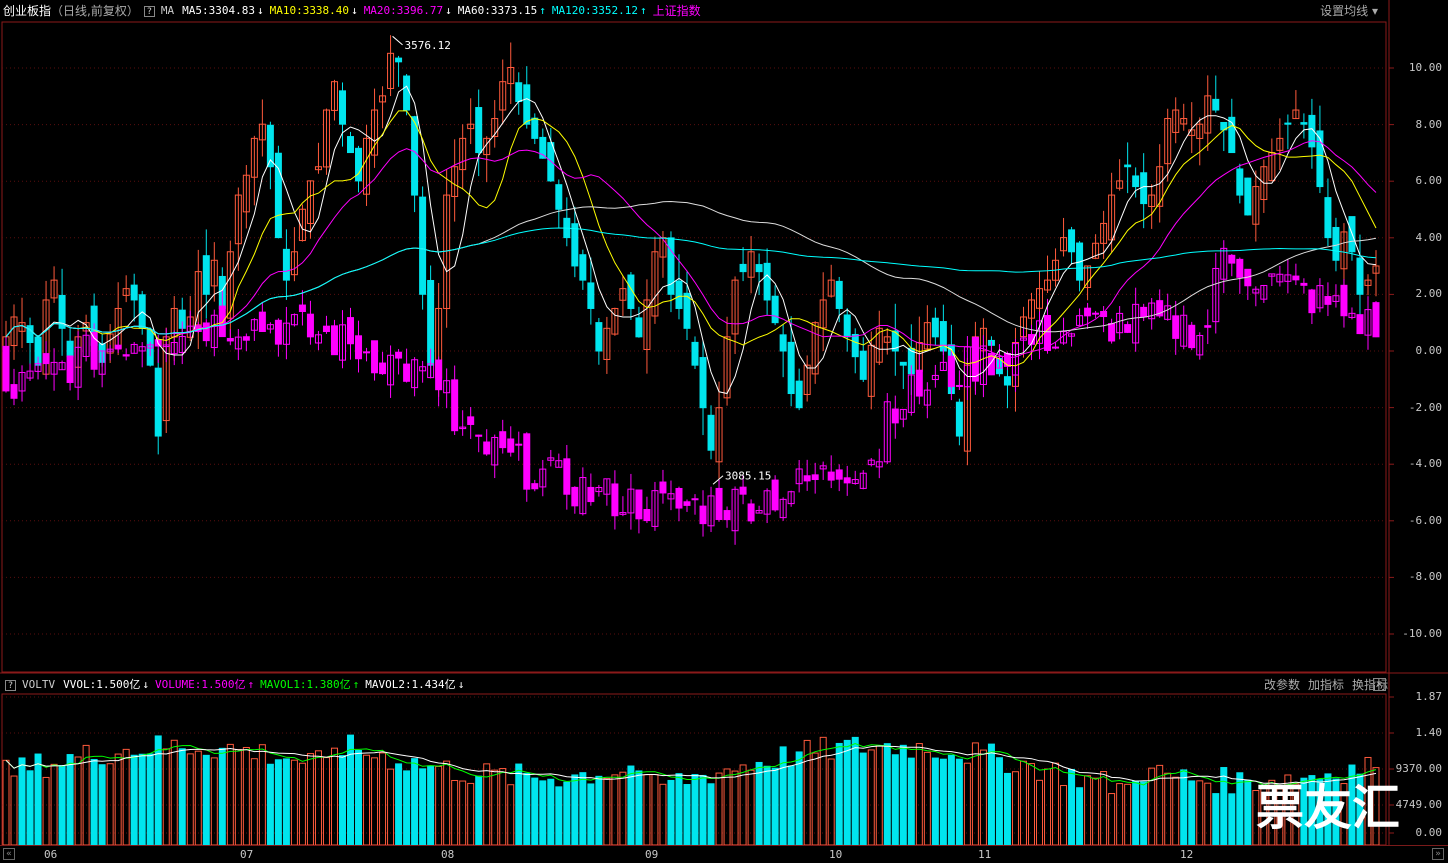  I want to click on indicator-action-1: 加指标, so click(1326, 685).